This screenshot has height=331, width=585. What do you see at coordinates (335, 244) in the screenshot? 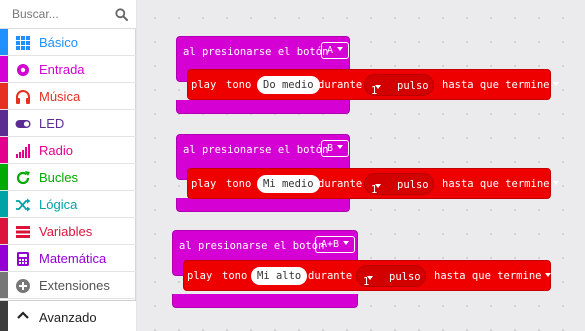
I see `button-dropdown: A+B` at bounding box center [335, 244].